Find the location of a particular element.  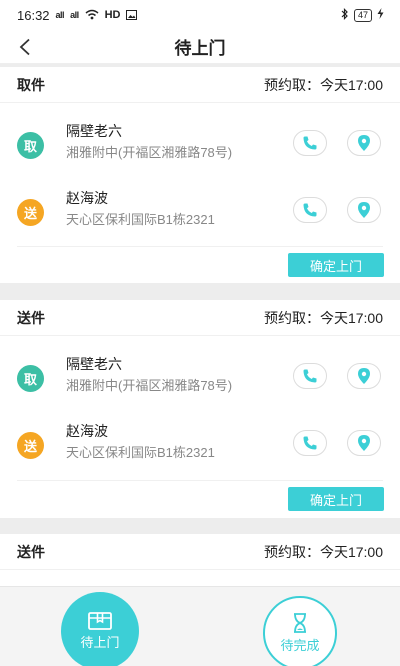

status-time: 16:32 is located at coordinates (33, 15).